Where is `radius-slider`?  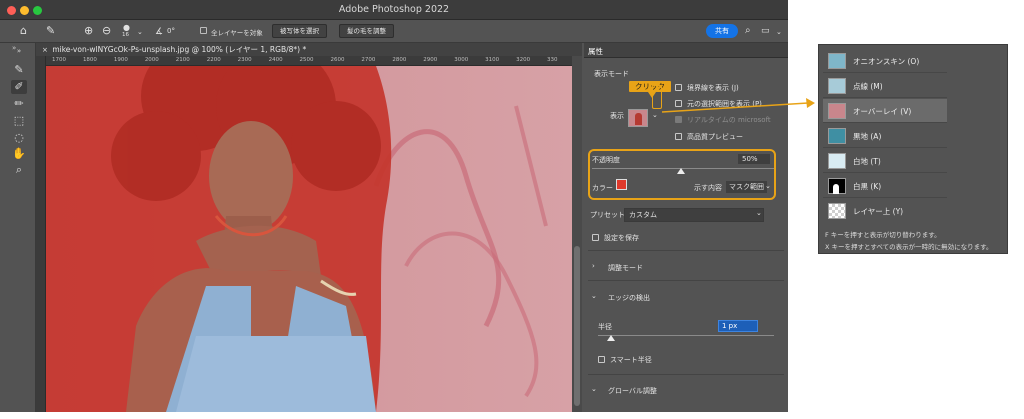
radius-slider is located at coordinates (686, 335).